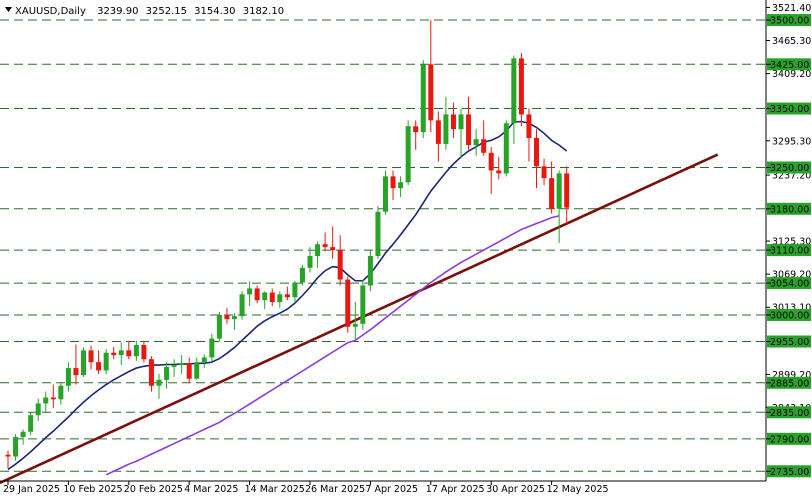  I want to click on level-label-text: 2835.00, so click(789, 413).